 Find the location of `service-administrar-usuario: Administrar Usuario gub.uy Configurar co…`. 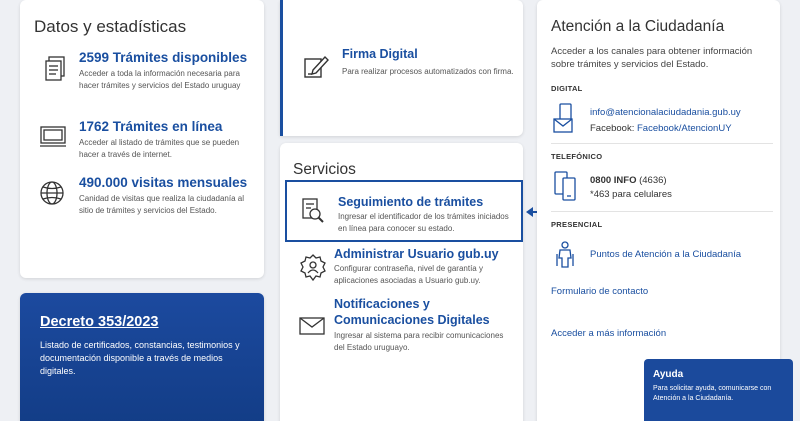

service-administrar-usuario: Administrar Usuario gub.uy Configurar co… is located at coordinates (401, 268).